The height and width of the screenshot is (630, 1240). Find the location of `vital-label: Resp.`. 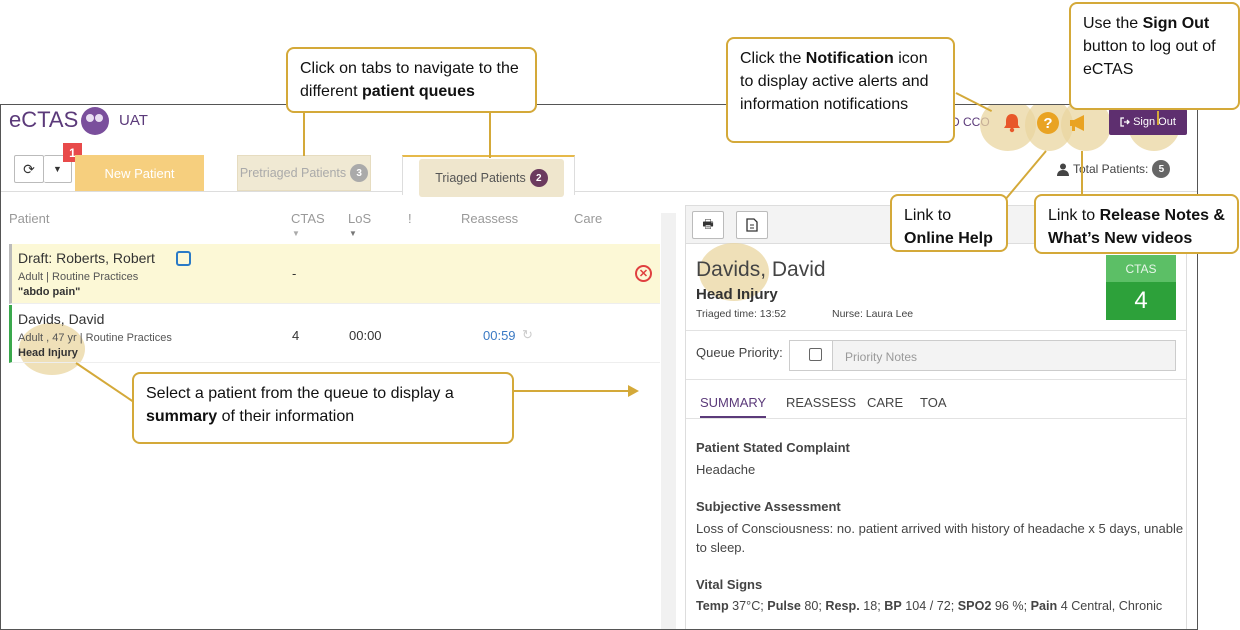

vital-label: Resp. is located at coordinates (842, 606).